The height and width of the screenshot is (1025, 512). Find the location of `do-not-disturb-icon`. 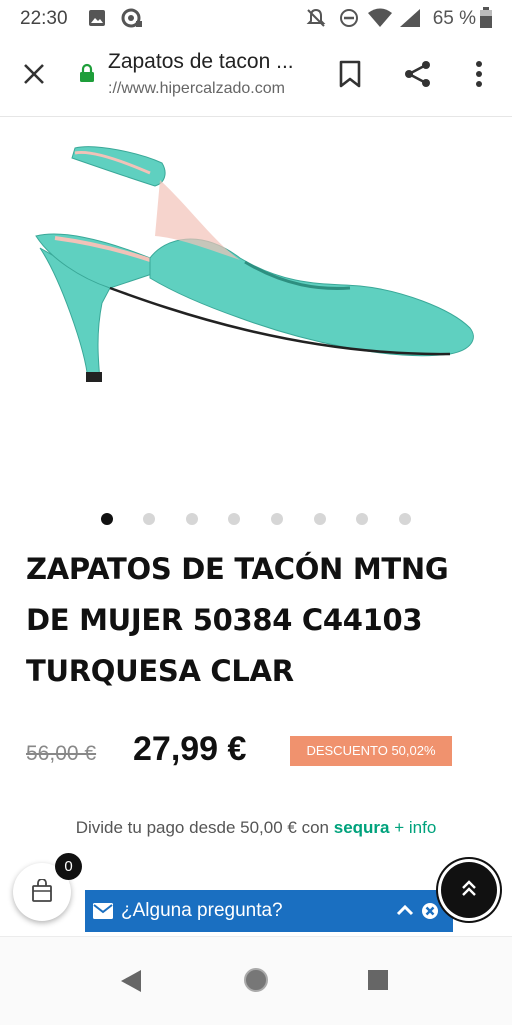

do-not-disturb-icon is located at coordinates (349, 18).